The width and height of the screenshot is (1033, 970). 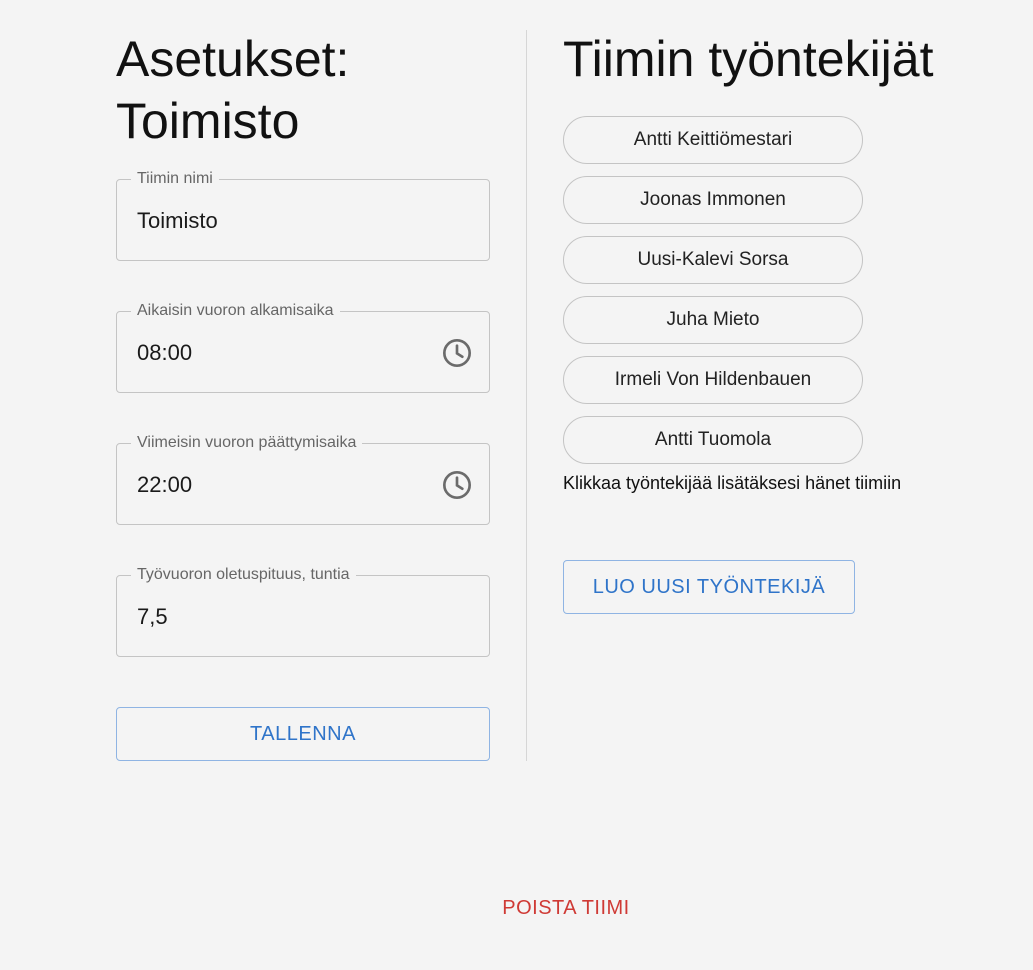 What do you see at coordinates (713, 320) in the screenshot?
I see `employee-chip: Juha Mieto` at bounding box center [713, 320].